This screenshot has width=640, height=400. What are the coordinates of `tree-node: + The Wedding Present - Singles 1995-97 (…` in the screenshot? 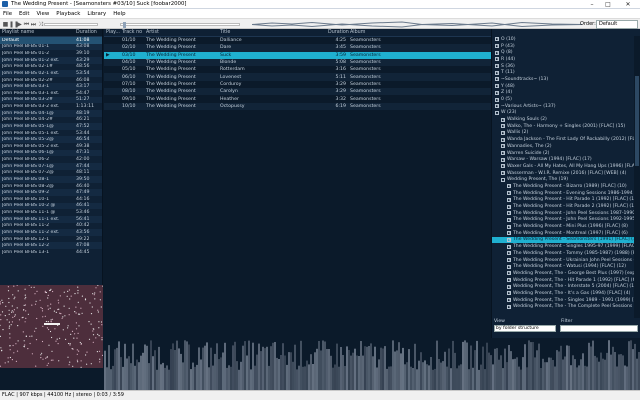 It's located at (566, 246).